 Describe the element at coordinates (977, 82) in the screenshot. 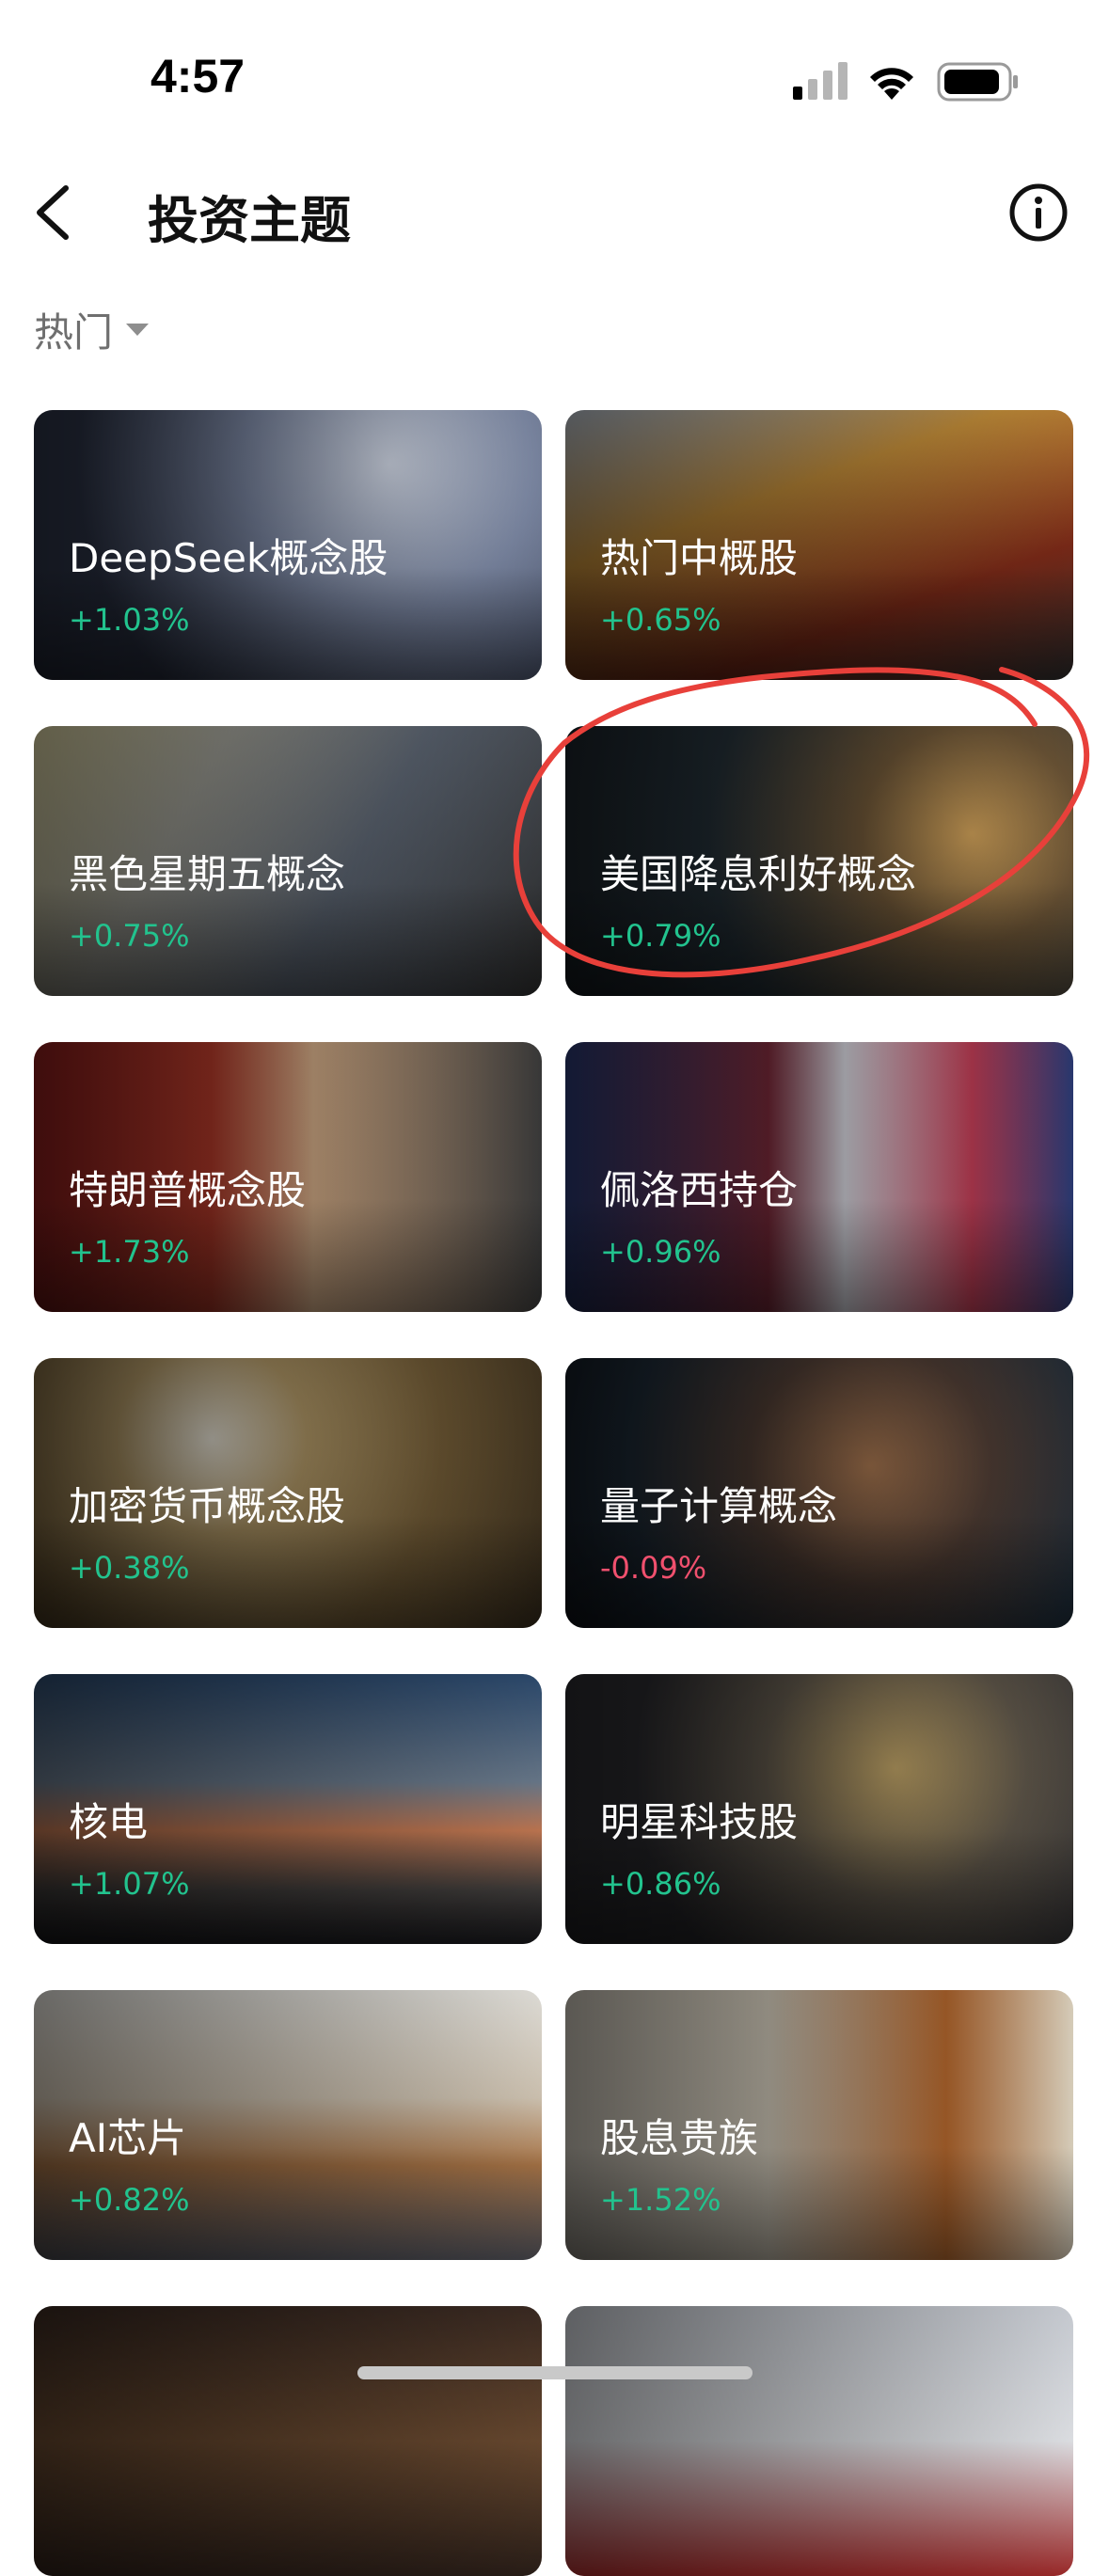

I see `battery-icon` at that location.